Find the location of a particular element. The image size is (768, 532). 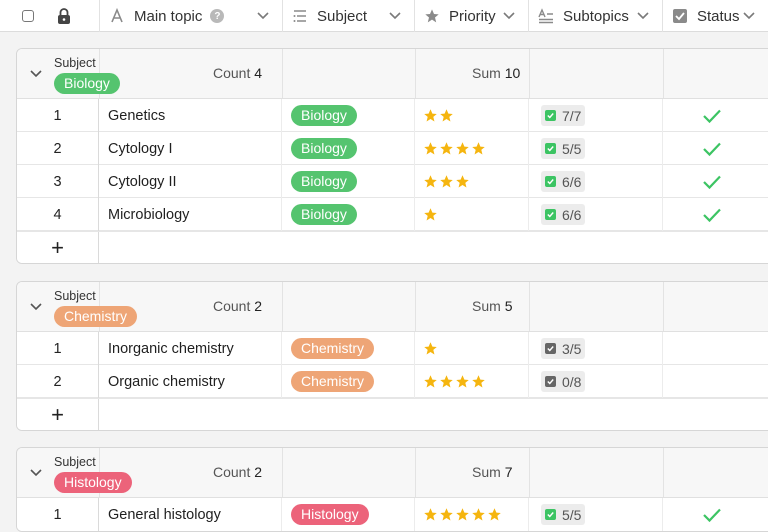

table-row: 3 Cytology II Biology 6/6 is located at coordinates (392, 181).